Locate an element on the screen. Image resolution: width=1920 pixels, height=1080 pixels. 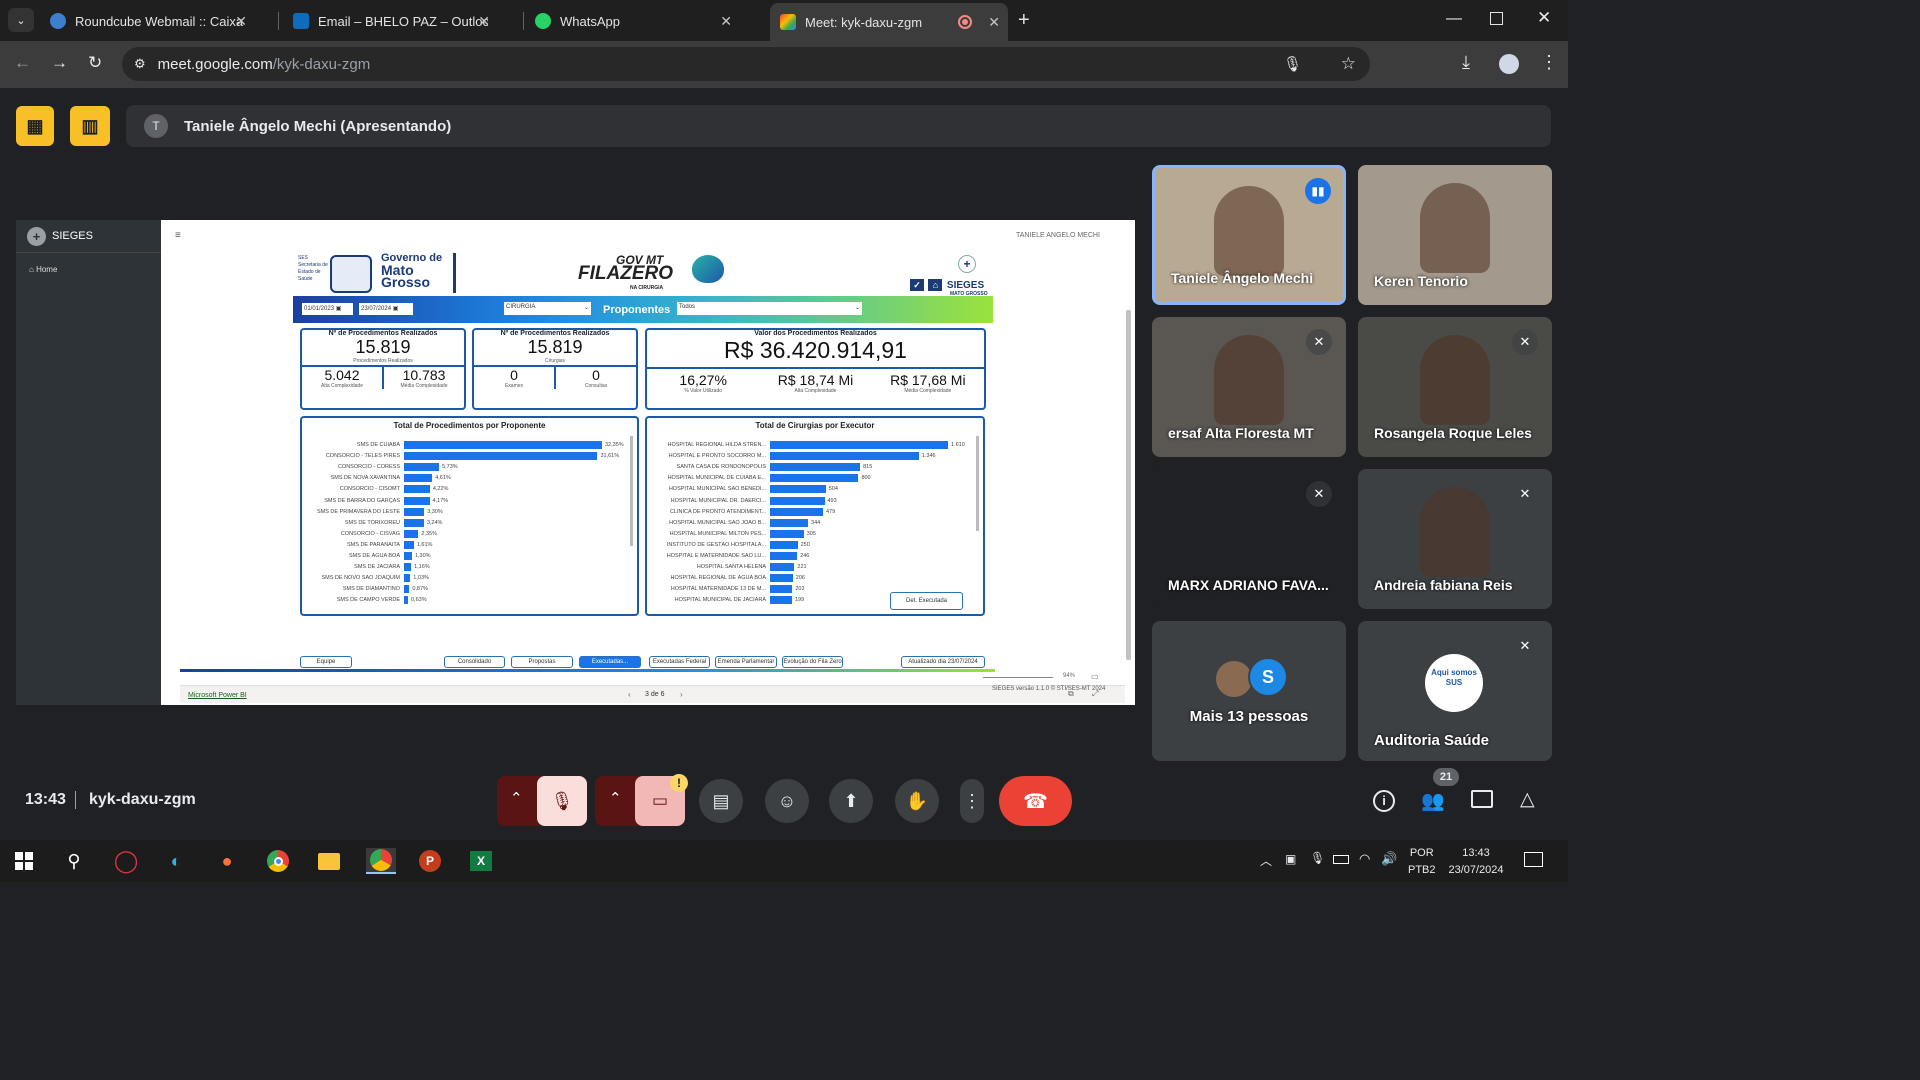
powerbi-link: Microsoft Power BI is located at coordinates (217, 695).